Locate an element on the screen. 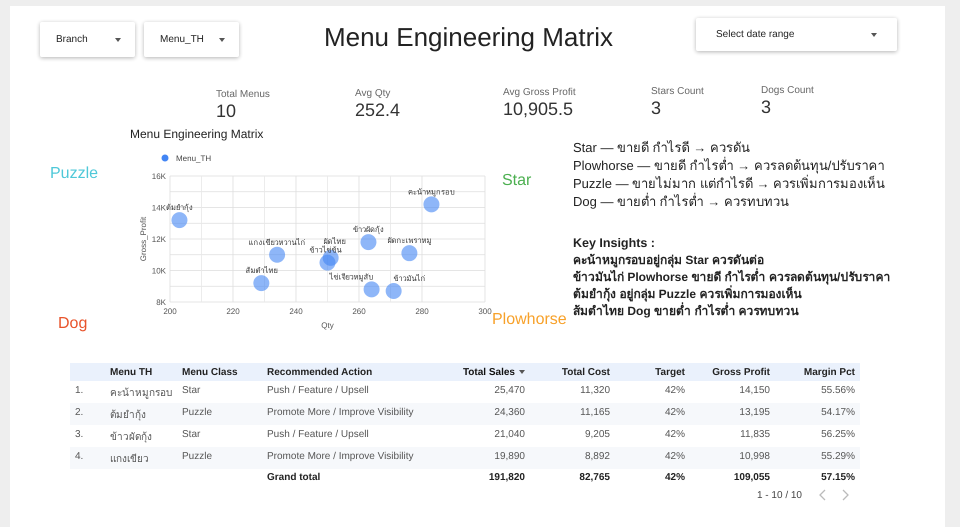 The image size is (960, 527). next-page-button is located at coordinates (846, 495).